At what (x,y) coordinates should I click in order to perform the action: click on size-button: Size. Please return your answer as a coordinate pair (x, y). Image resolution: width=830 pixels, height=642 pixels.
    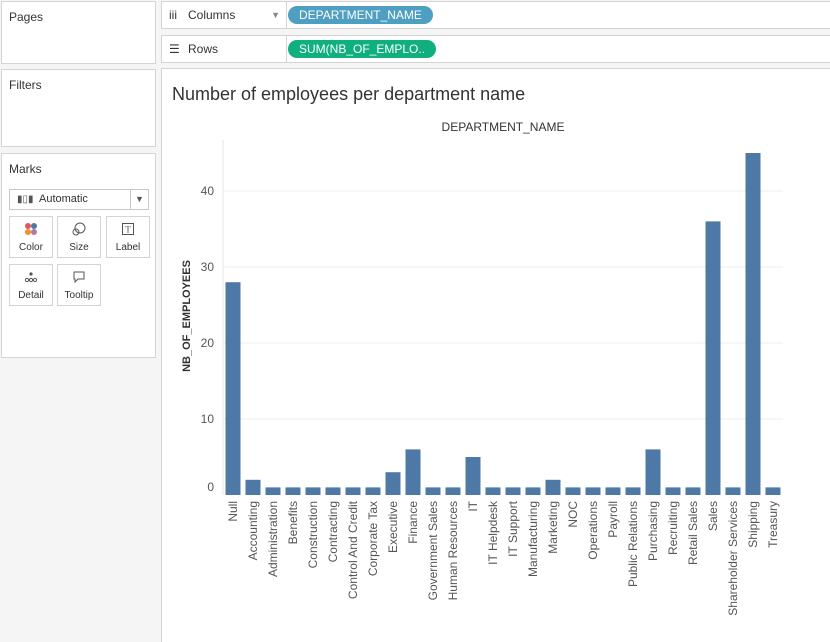
    Looking at the image, I should click on (79, 237).